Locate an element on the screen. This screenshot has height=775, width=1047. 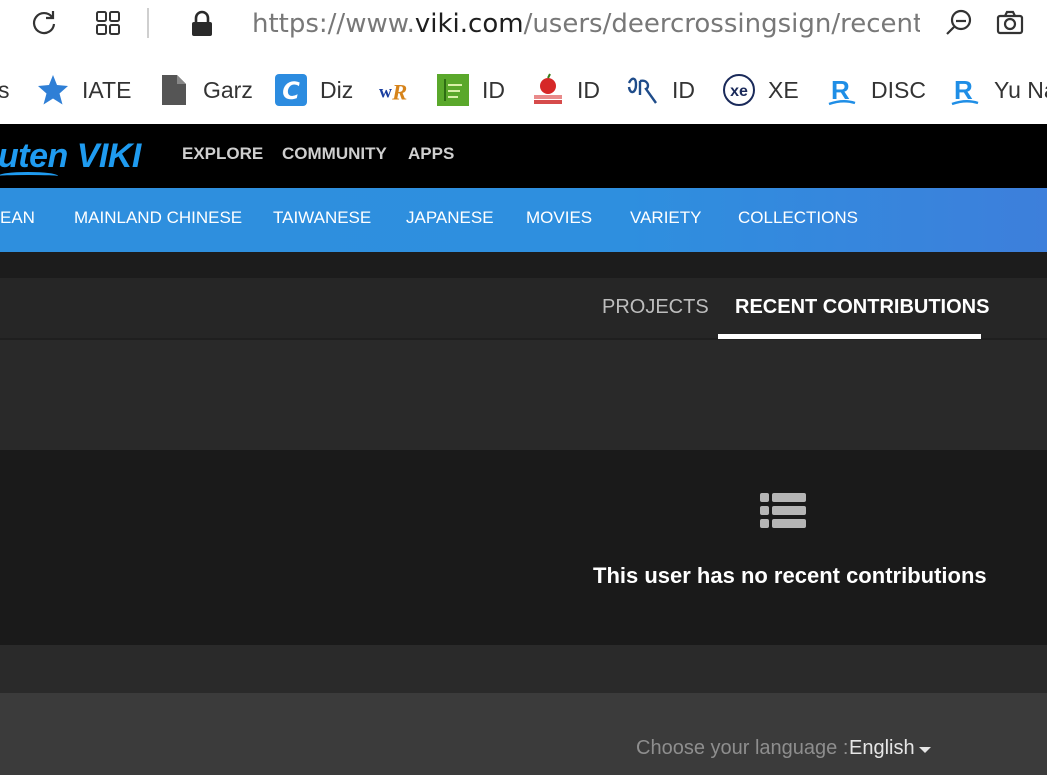
svg-text: w is located at coordinates (385, 92).